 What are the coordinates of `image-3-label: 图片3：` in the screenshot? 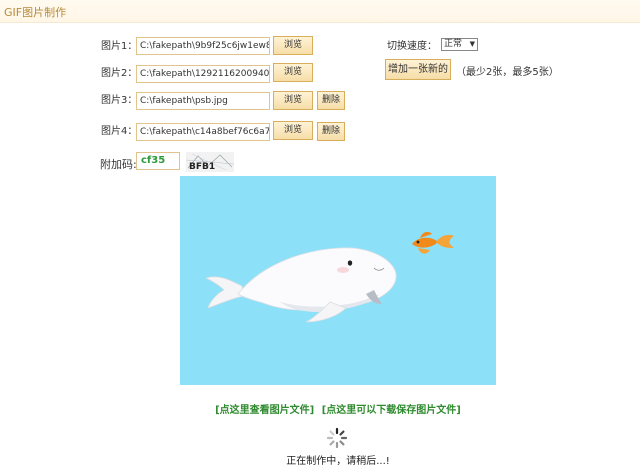 It's located at (119, 100).